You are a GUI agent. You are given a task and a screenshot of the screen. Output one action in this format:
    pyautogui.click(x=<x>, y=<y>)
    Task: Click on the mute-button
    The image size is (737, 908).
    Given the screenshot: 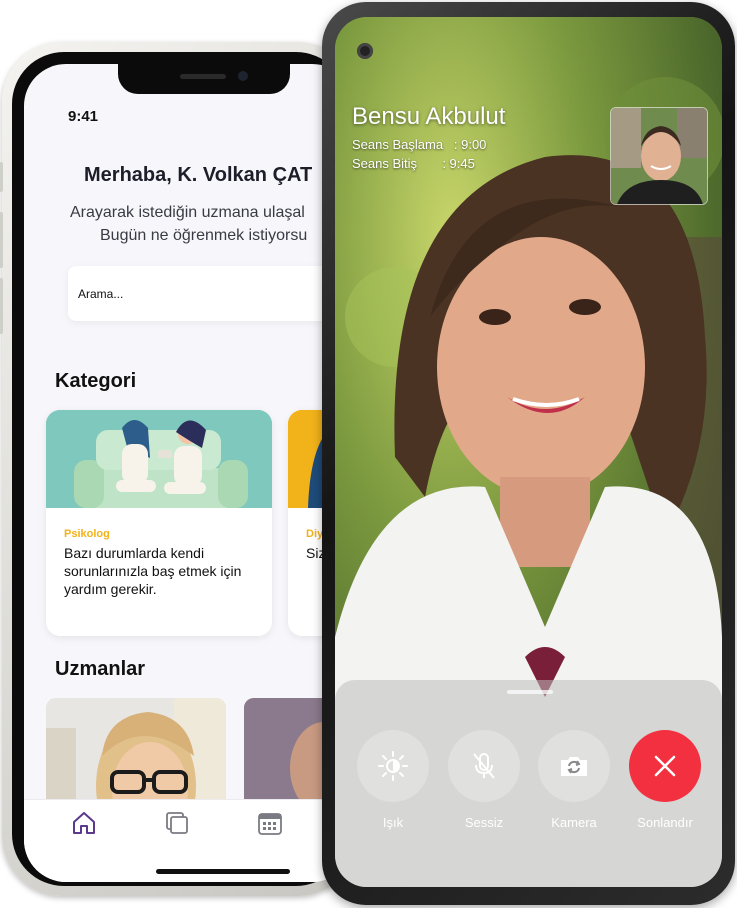 What is the action you would take?
    pyautogui.click(x=484, y=766)
    